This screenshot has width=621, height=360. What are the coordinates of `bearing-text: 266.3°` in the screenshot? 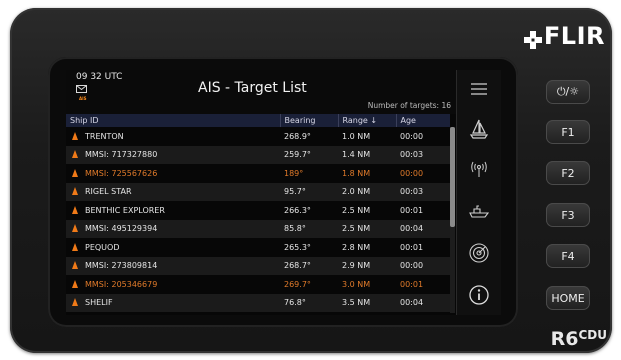 It's located at (297, 210).